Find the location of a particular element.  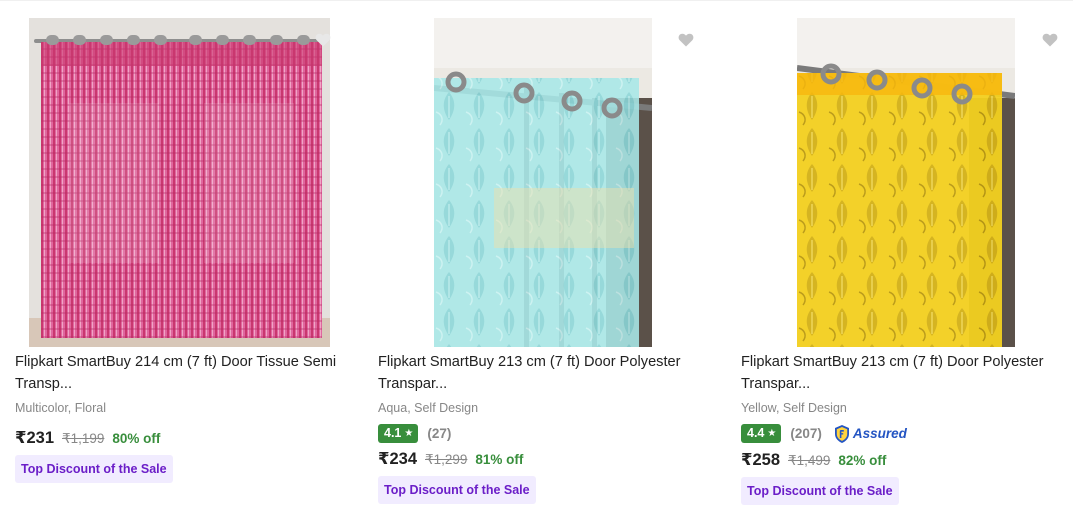

rating-value: 4.1 is located at coordinates (393, 433).